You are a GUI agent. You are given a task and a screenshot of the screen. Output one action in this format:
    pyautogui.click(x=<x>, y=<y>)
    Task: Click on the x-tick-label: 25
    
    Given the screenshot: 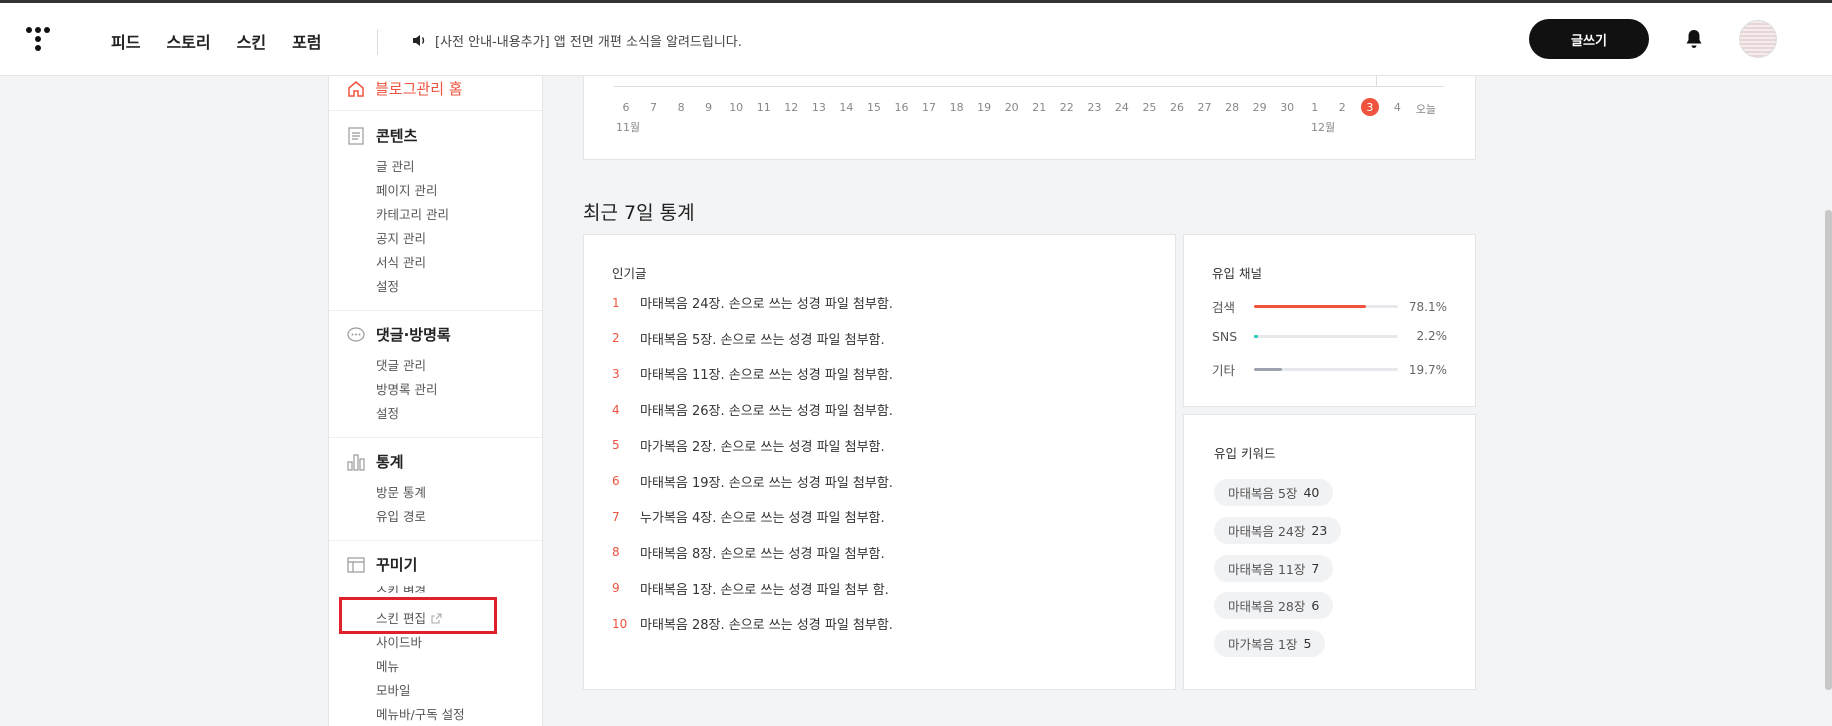 What is the action you would take?
    pyautogui.click(x=1149, y=107)
    